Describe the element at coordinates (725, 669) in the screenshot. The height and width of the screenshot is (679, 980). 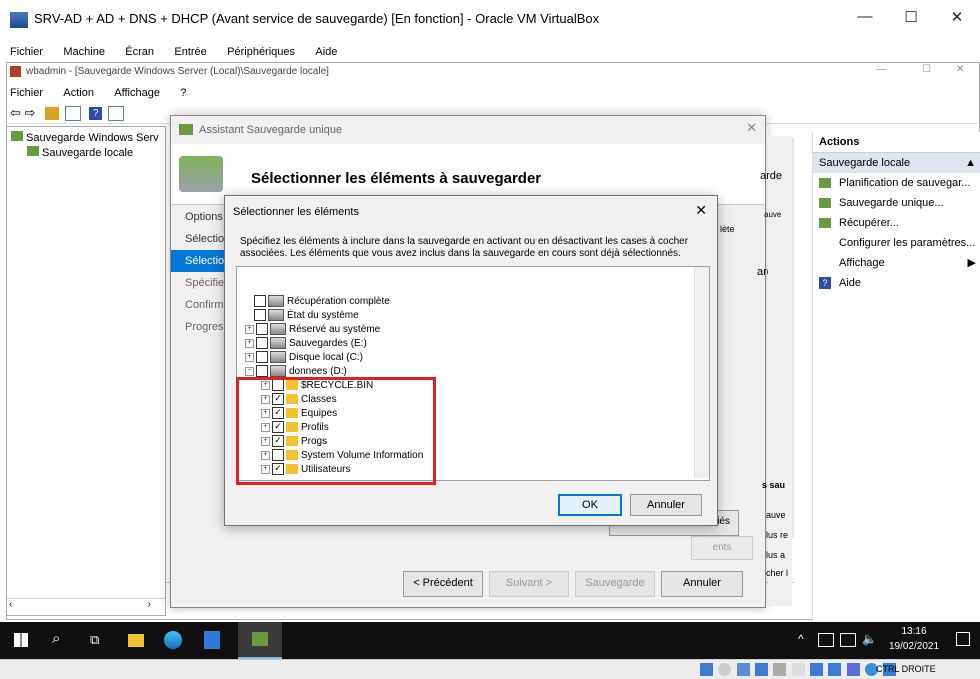
I see `optical-status-icon` at that location.